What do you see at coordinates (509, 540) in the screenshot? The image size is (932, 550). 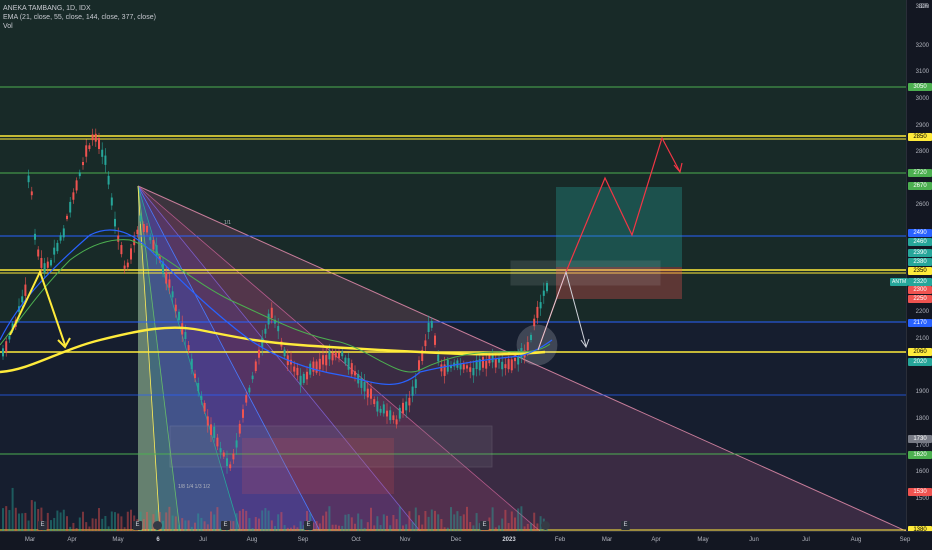 I see `time-tick-label: 2023` at bounding box center [509, 540].